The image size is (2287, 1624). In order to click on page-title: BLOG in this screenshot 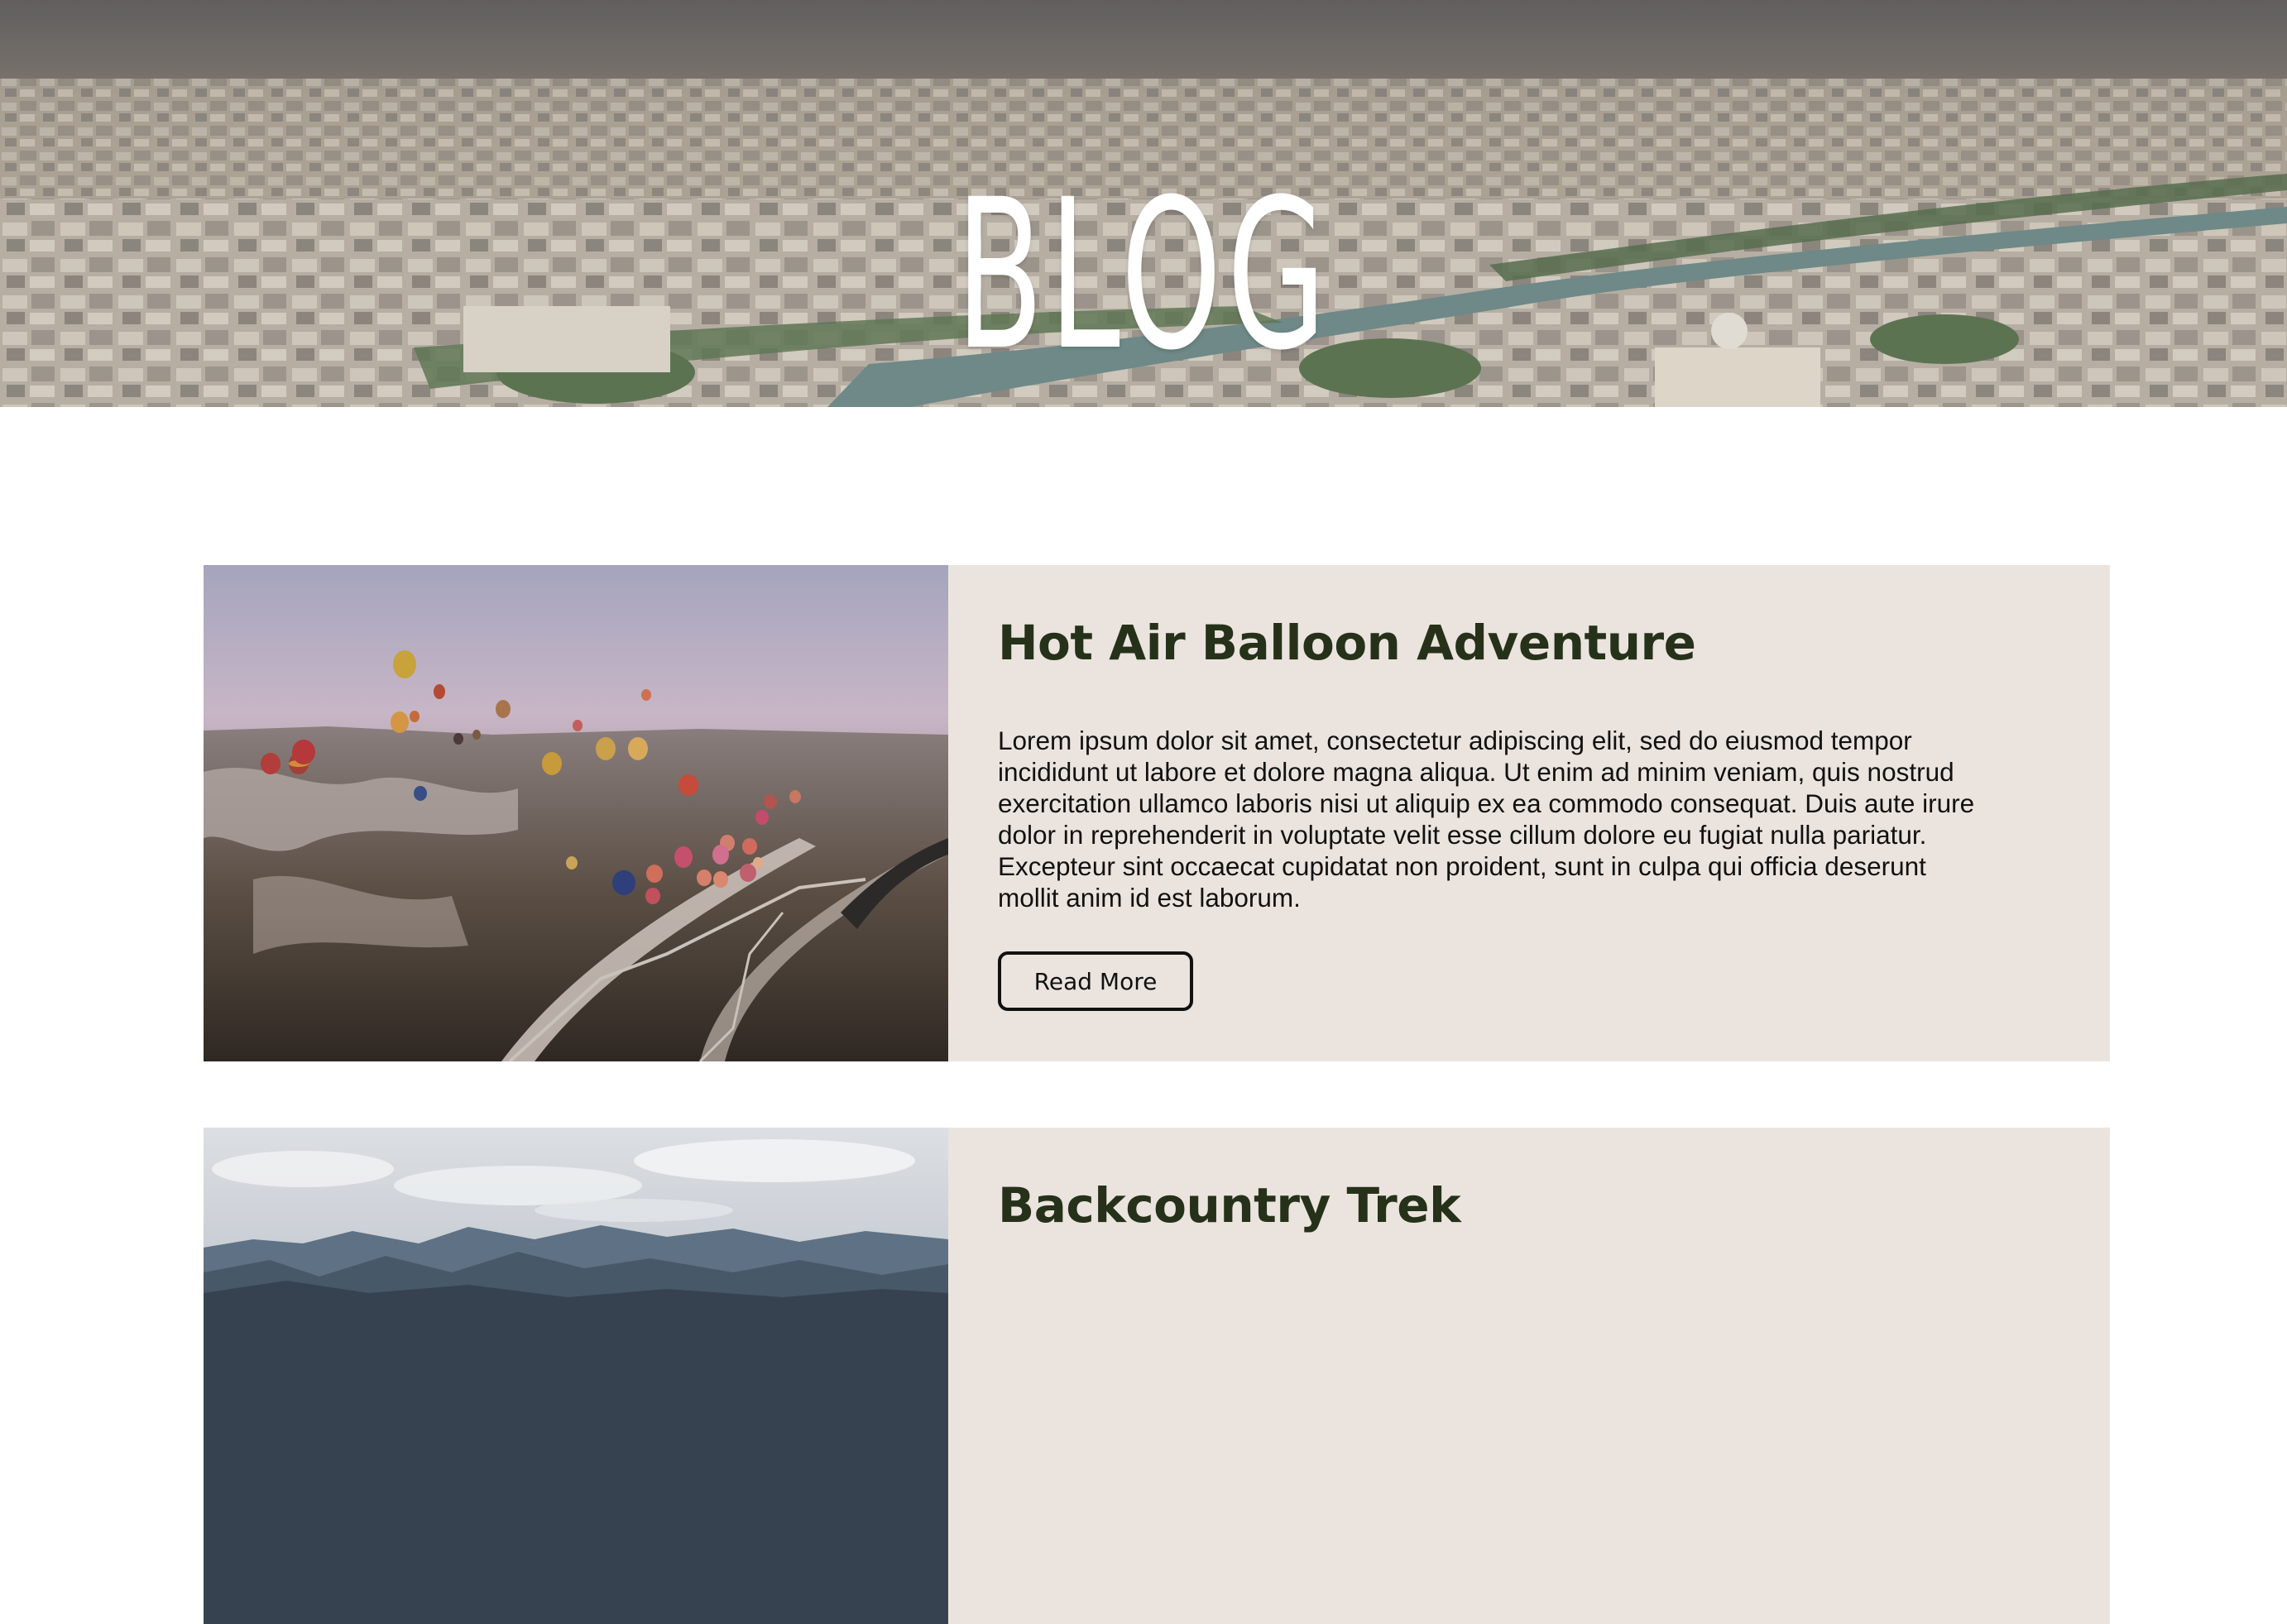, I will do `click(1143, 274)`.